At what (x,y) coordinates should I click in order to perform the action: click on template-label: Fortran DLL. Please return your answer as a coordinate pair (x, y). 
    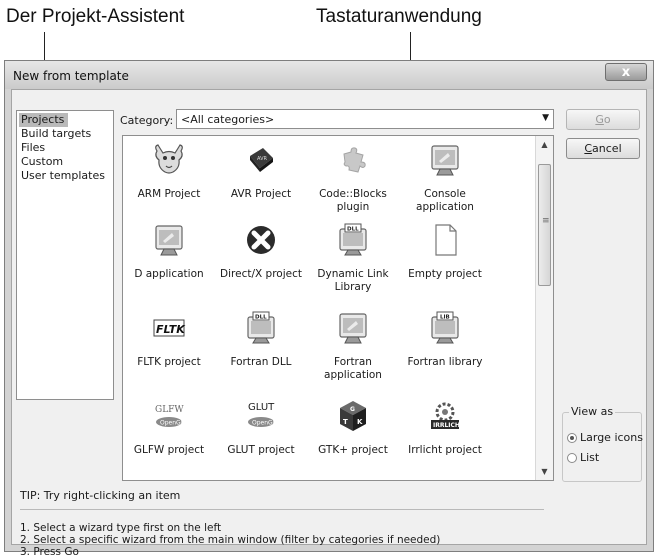
    Looking at the image, I should click on (261, 362).